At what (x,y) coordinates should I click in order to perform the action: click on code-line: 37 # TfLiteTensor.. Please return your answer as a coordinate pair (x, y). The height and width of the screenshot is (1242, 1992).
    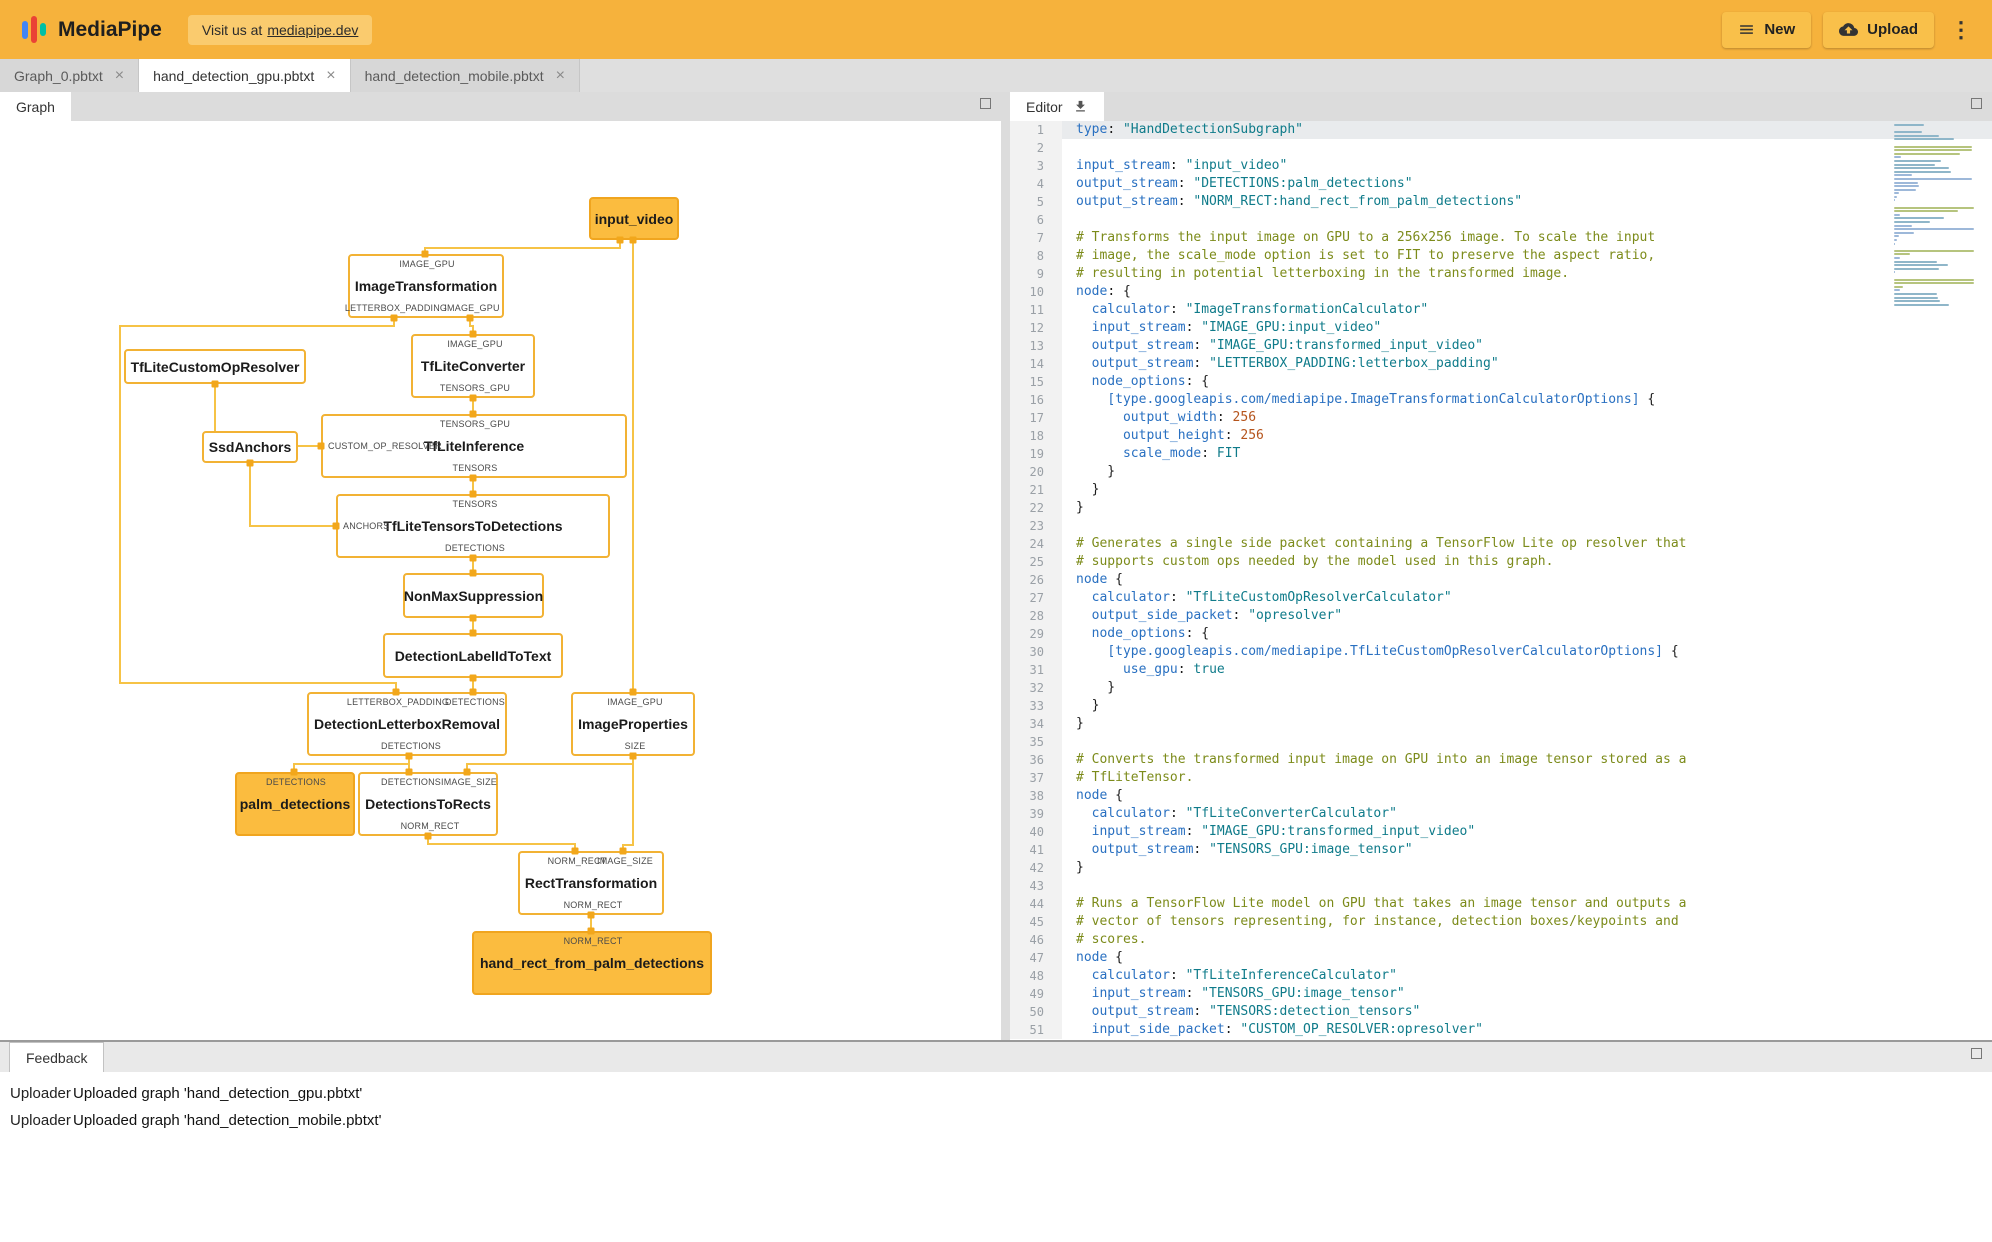
    Looking at the image, I should click on (1501, 778).